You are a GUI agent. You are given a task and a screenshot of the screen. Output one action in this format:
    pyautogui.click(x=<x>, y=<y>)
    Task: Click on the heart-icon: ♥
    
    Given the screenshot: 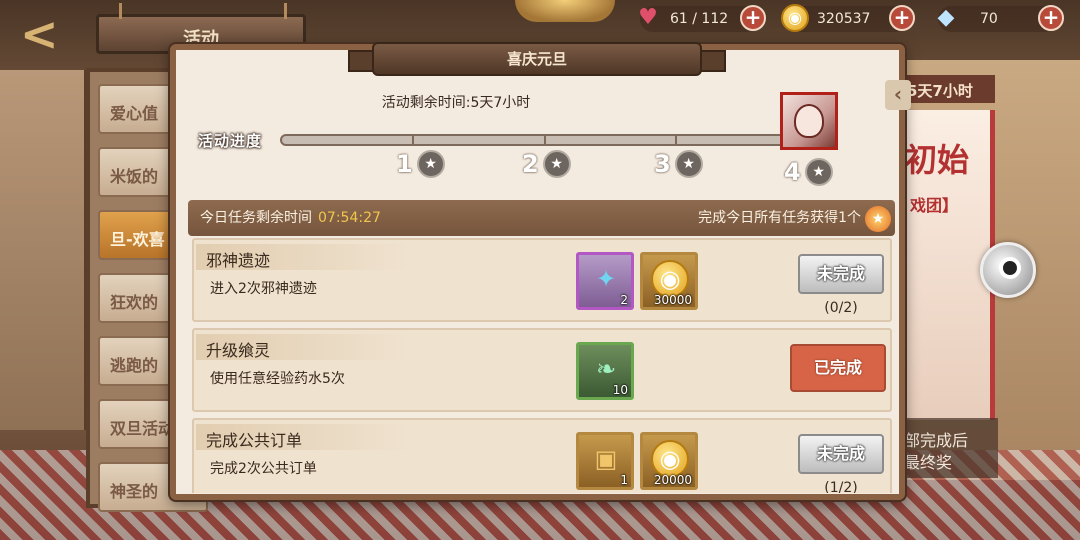 What is the action you would take?
    pyautogui.click(x=648, y=17)
    